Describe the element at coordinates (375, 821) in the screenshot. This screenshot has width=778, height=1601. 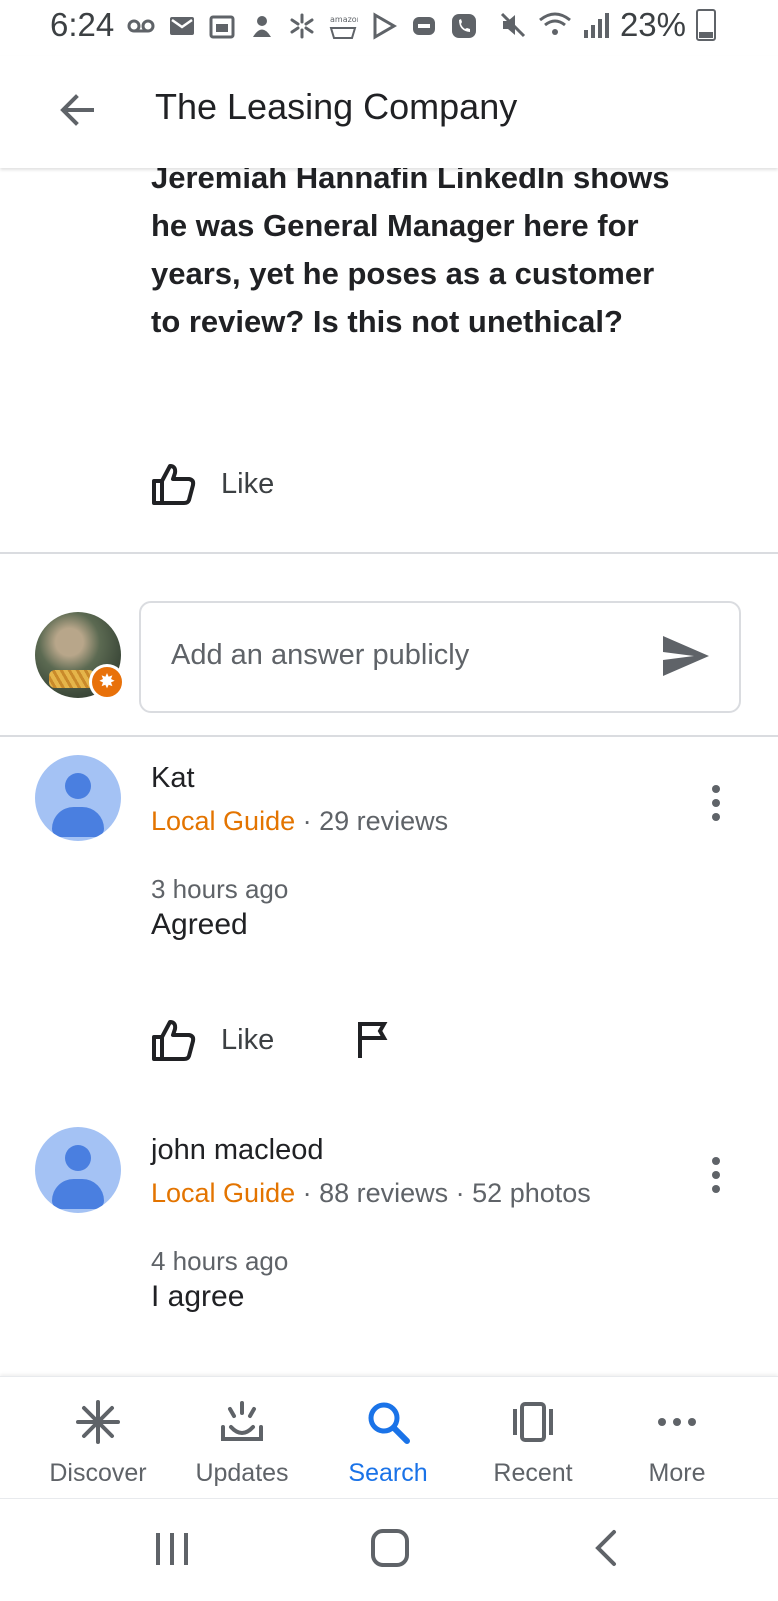
I see `reviewer-stats: · 29 reviews` at that location.